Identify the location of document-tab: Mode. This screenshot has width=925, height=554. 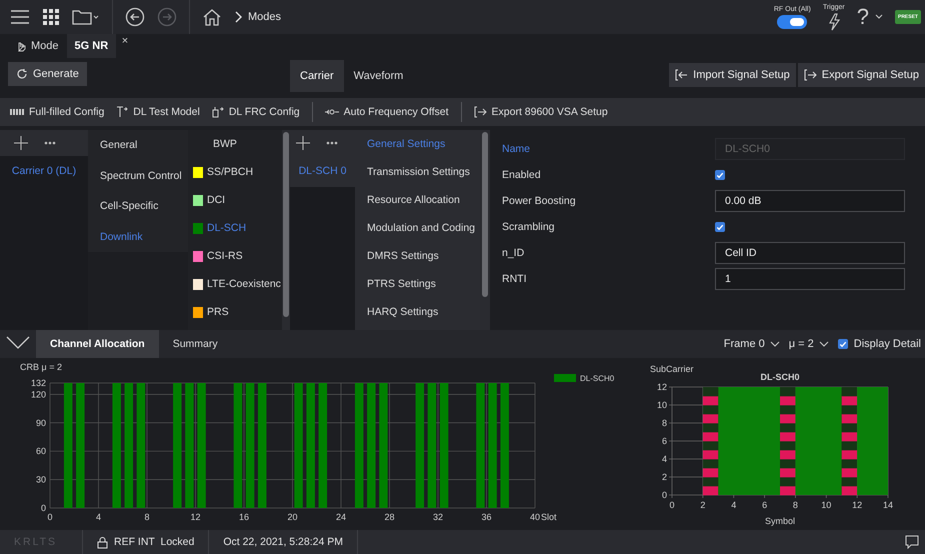
(37, 46).